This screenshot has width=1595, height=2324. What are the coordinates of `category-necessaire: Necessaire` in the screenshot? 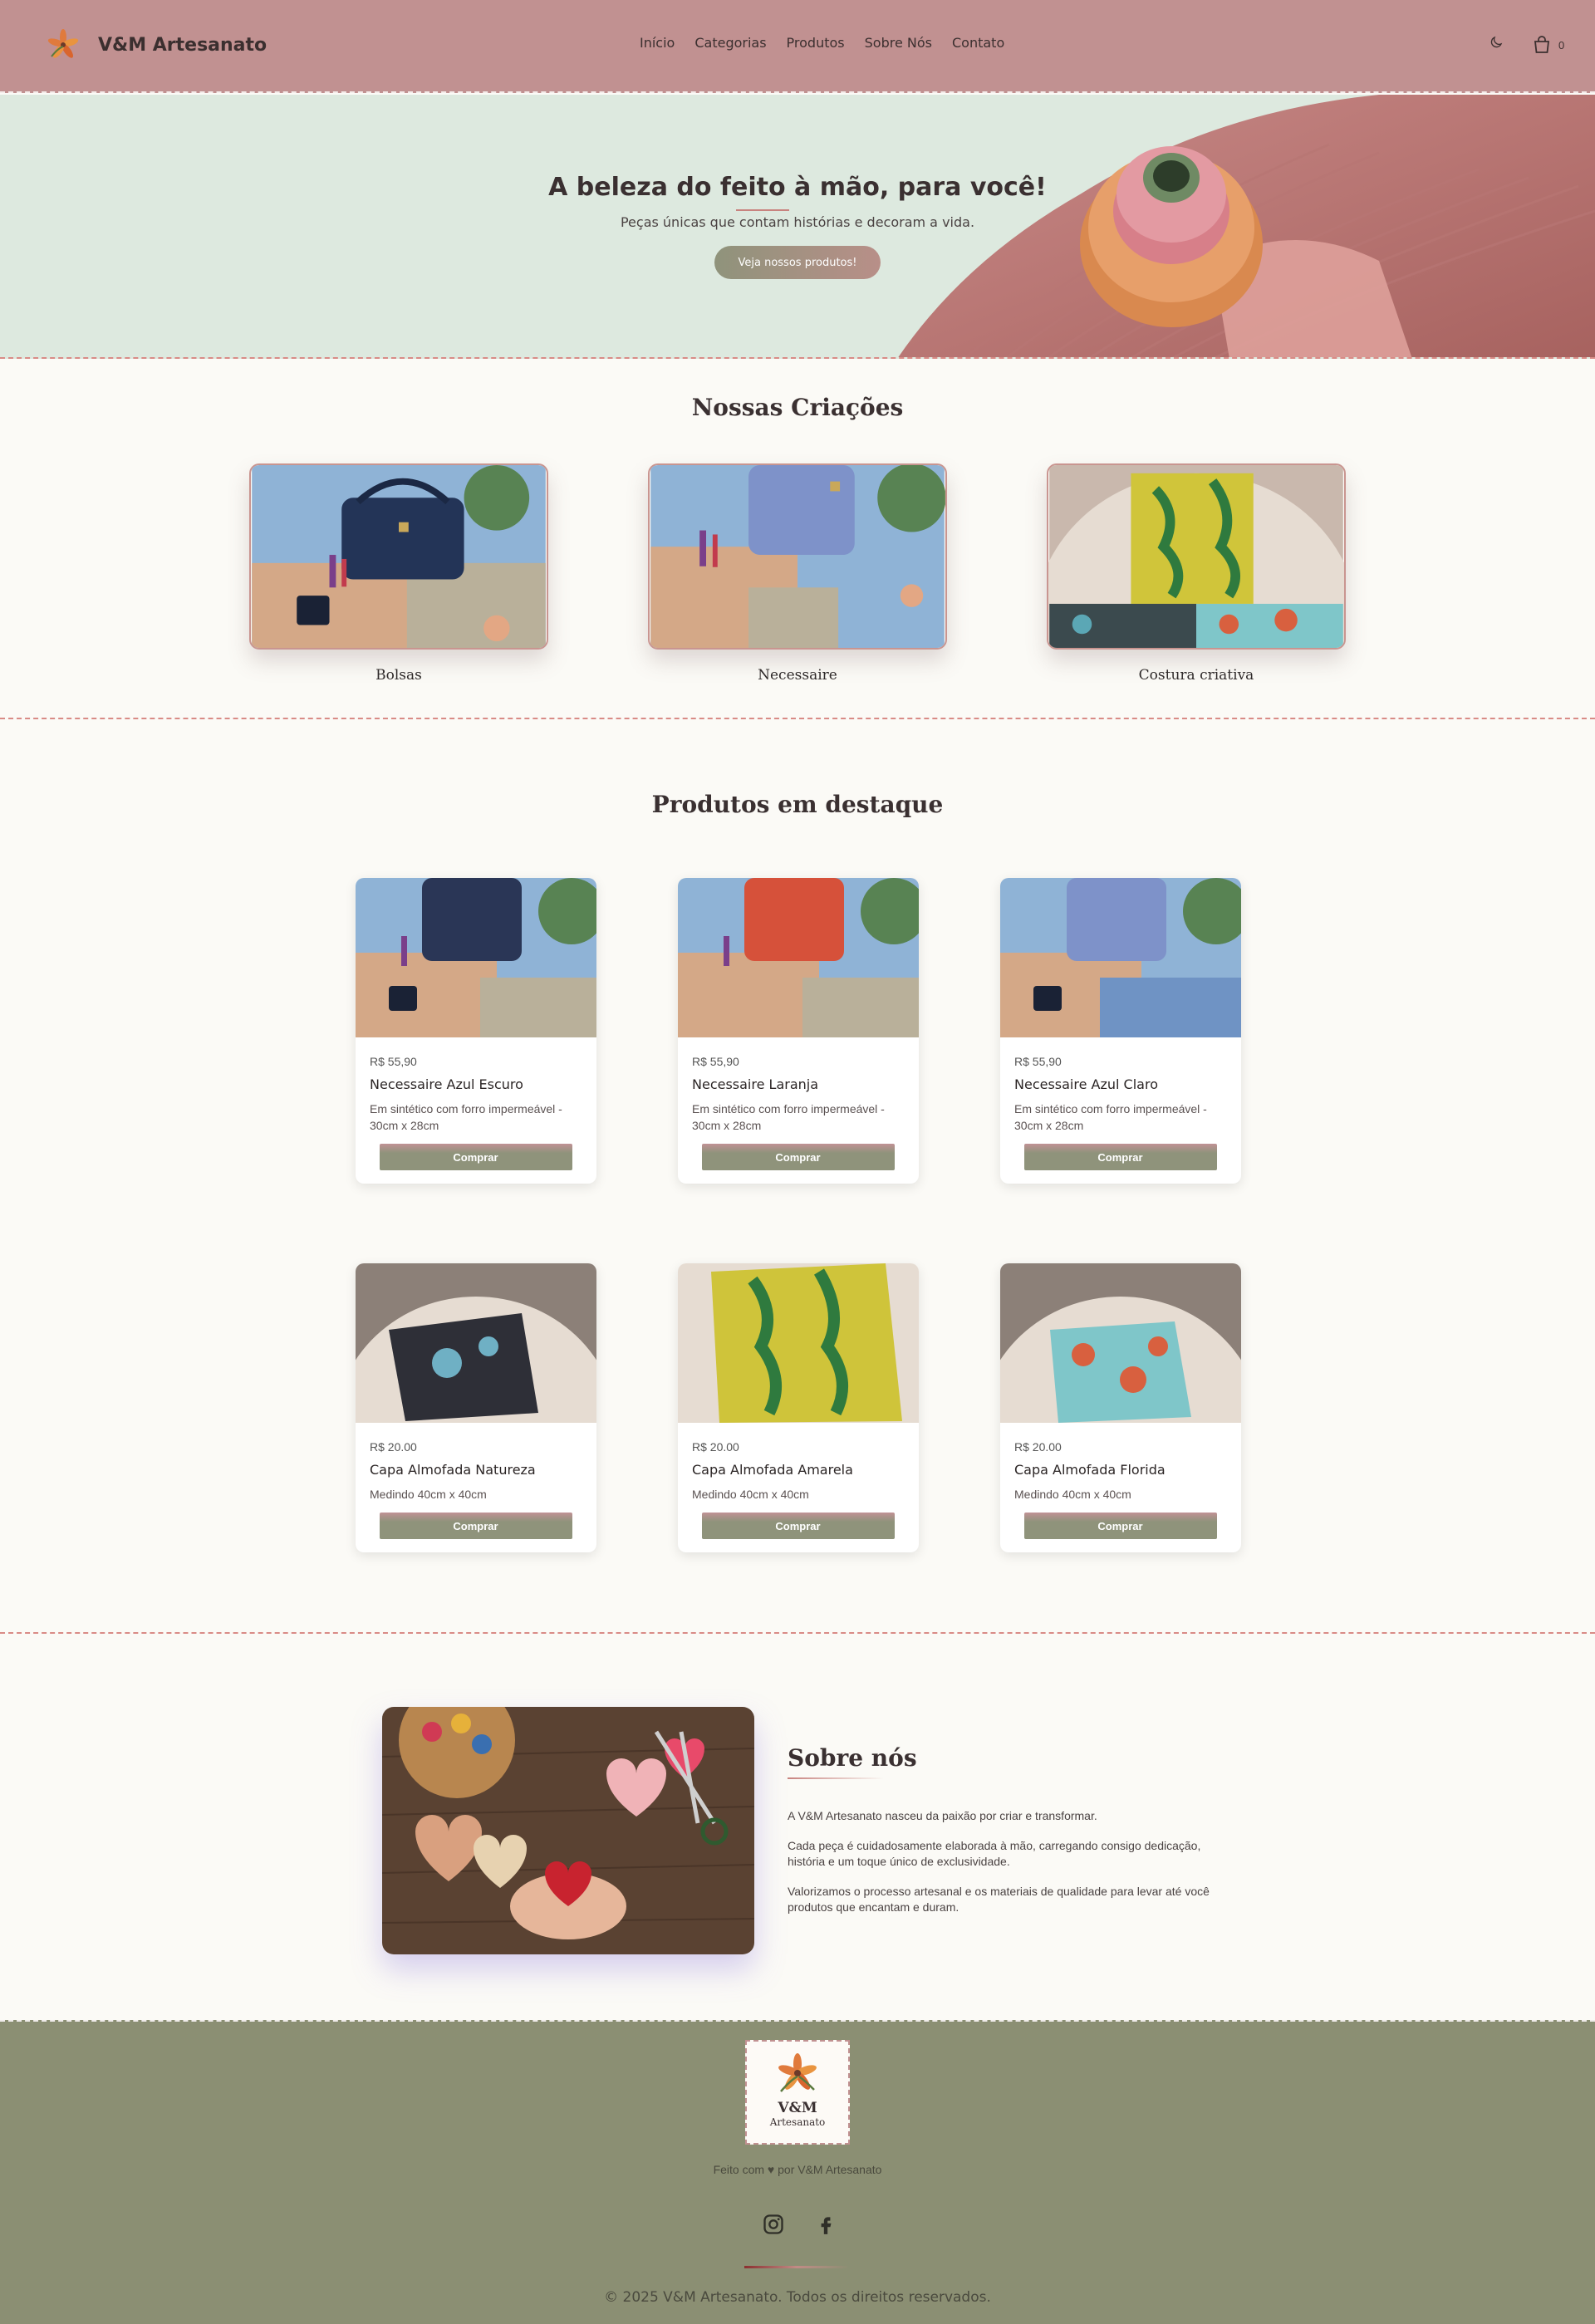 It's located at (797, 573).